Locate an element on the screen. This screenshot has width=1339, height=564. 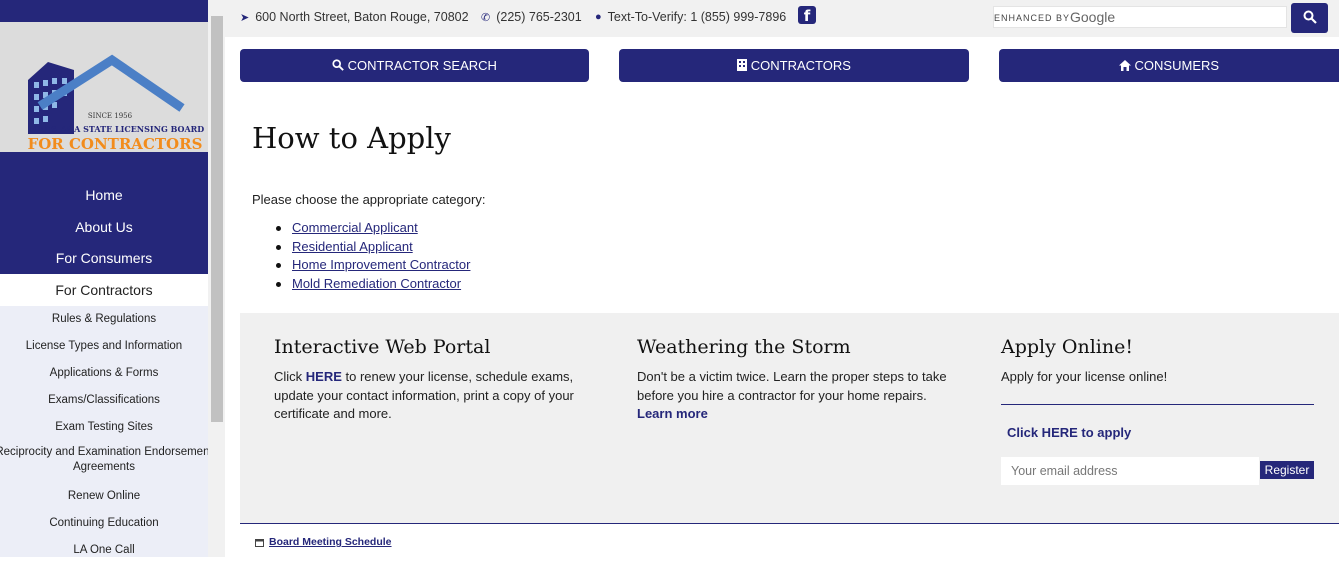
sidebar-sub-exams: Exams/Classifications is located at coordinates (104, 400).